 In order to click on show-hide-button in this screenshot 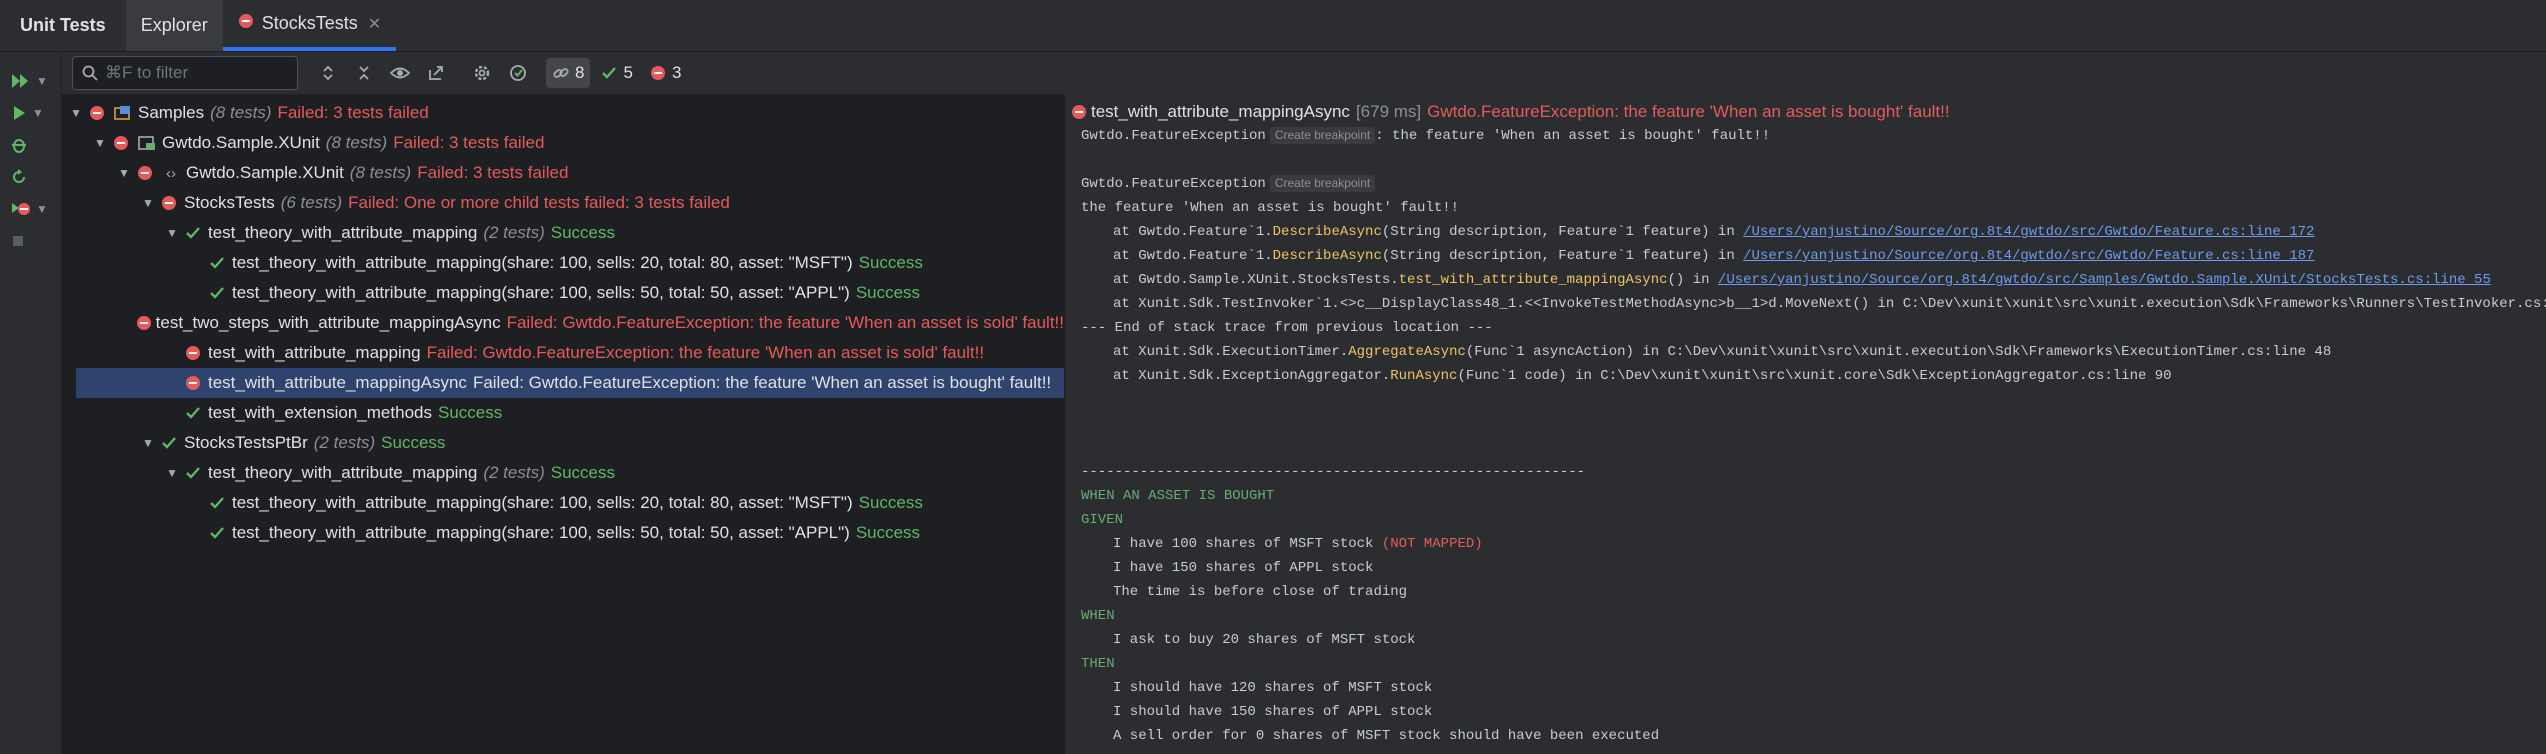, I will do `click(400, 73)`.